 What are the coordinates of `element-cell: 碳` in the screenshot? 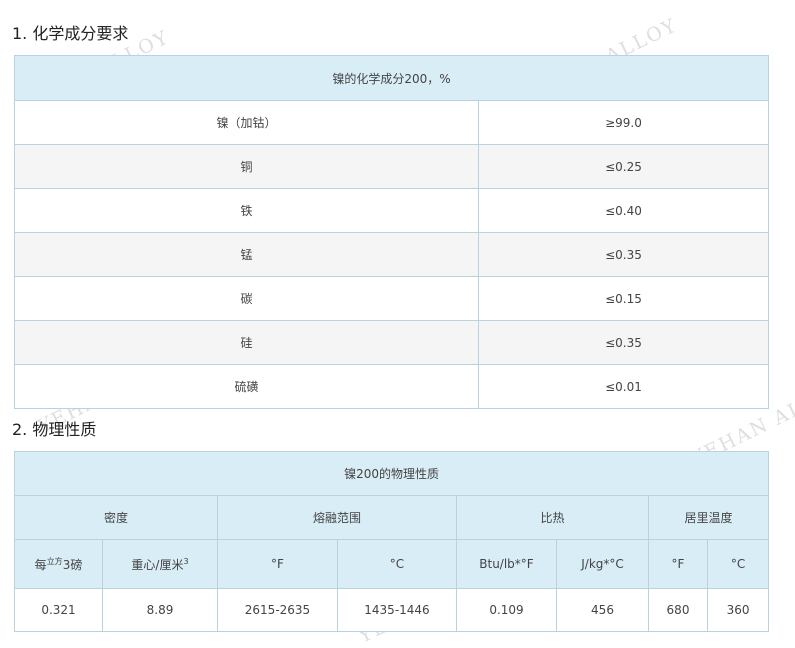 It's located at (246, 298).